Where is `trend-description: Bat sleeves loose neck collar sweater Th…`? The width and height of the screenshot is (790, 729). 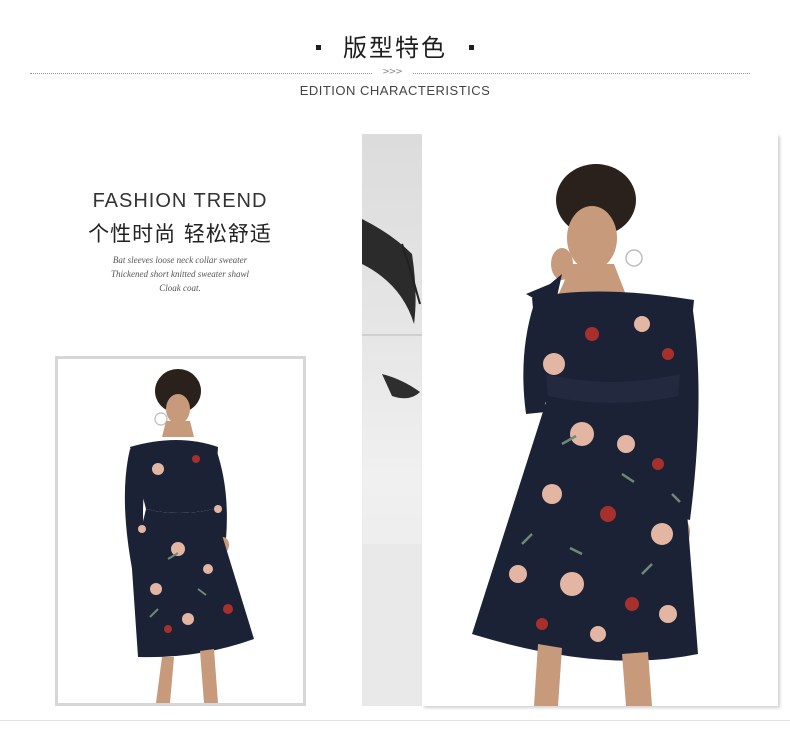
trend-description: Bat sleeves loose neck collar sweater Th… is located at coordinates (180, 274).